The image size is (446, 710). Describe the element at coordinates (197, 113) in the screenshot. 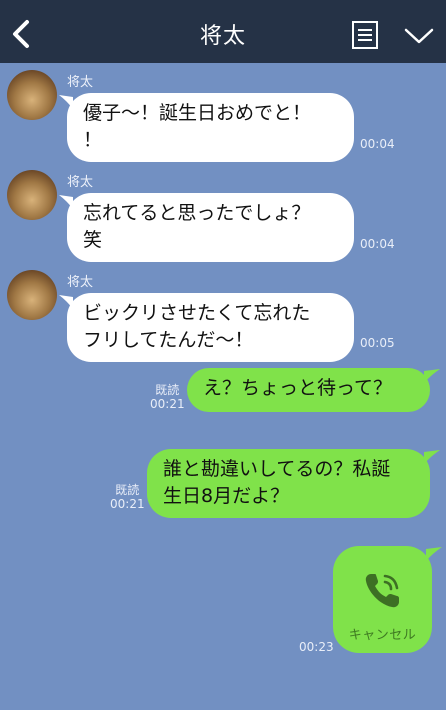

I see `message-line: 優子〜！誕生日おめでと！` at that location.